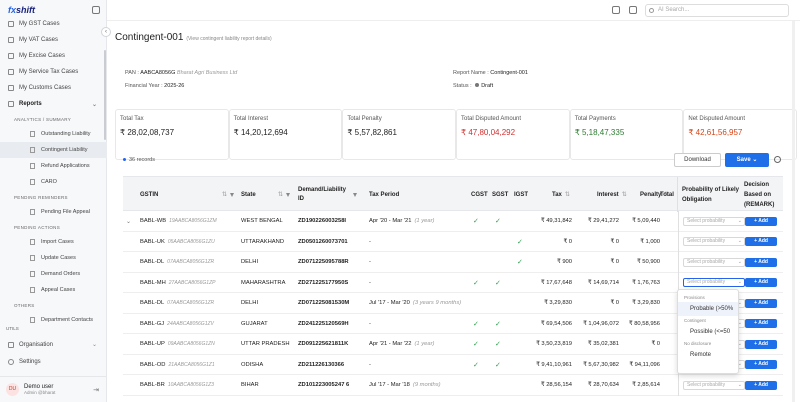  I want to click on sidebar-item-gst: My GST Cases, so click(53, 24).